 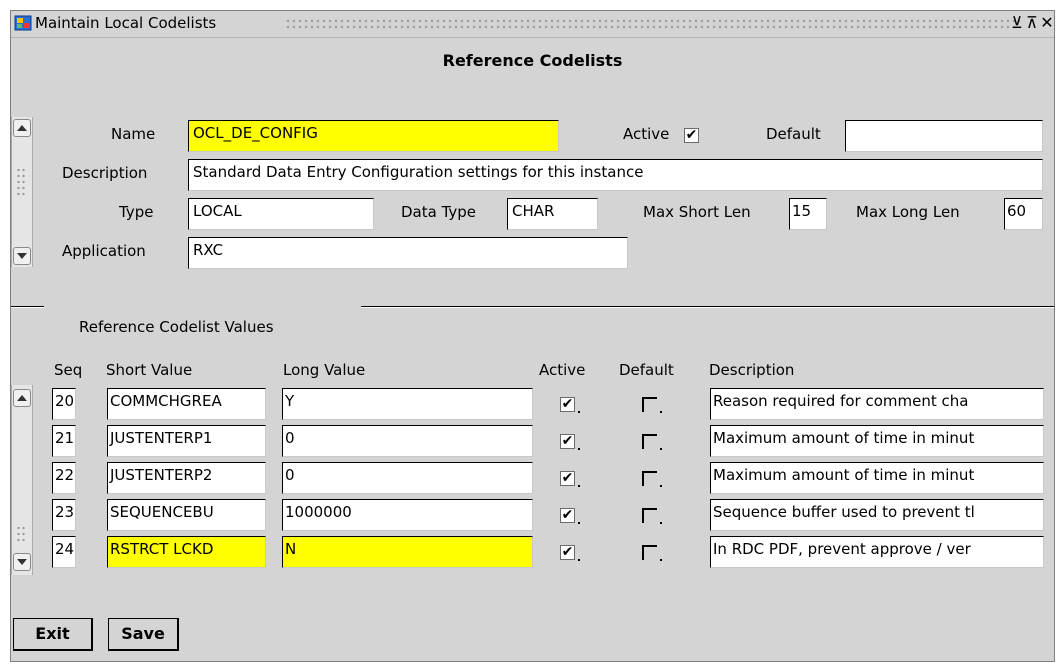 What do you see at coordinates (64, 441) in the screenshot?
I see `row-seq-field: 21` at bounding box center [64, 441].